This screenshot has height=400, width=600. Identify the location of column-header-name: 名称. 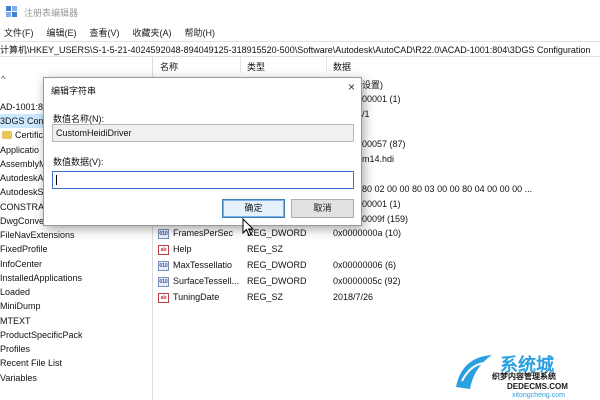
(169, 66).